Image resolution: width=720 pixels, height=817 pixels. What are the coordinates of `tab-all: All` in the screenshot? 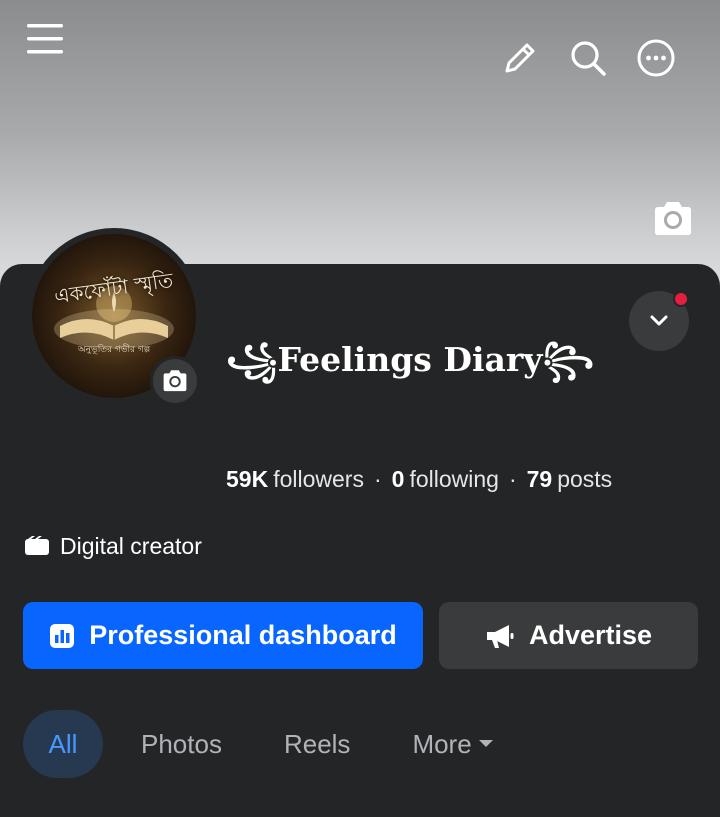 It's located at (63, 744).